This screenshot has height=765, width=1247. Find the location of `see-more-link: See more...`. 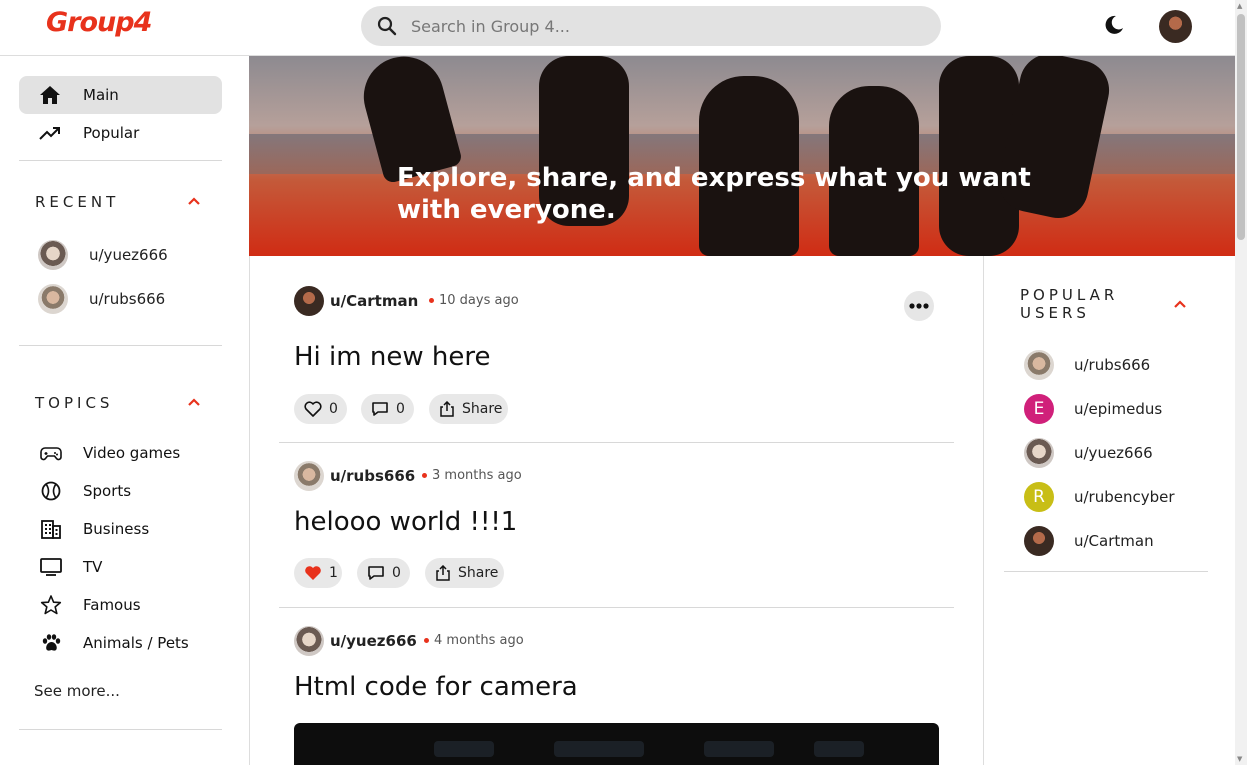

see-more-link: See more... is located at coordinates (77, 691).